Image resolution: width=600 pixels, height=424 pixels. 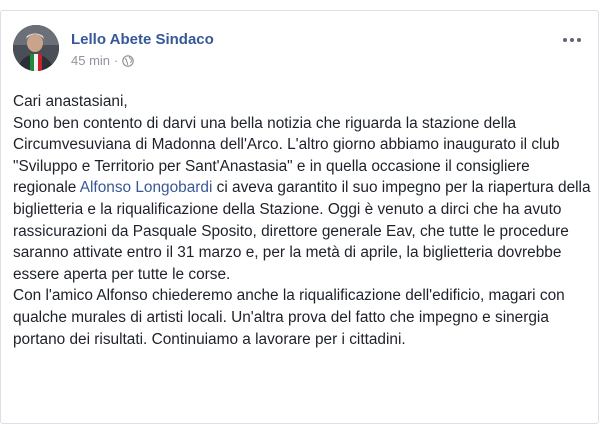 What do you see at coordinates (146, 187) in the screenshot?
I see `mention-link: Alfonso Longobardi` at bounding box center [146, 187].